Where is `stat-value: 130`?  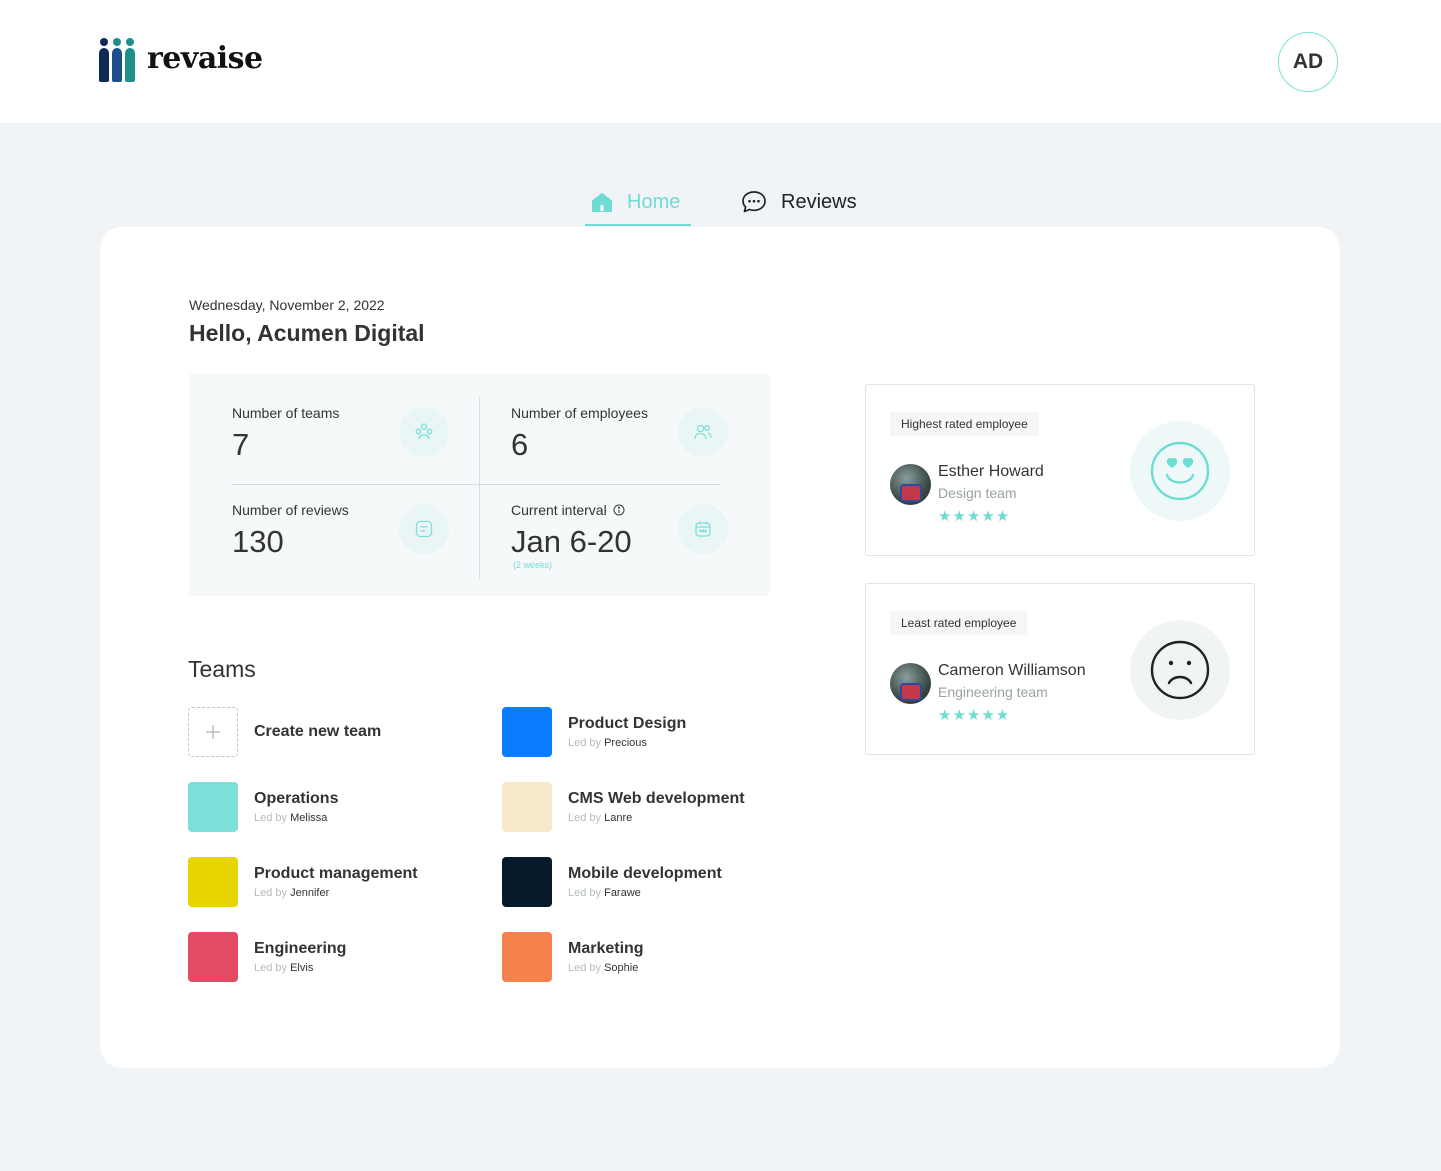
stat-value: 130 is located at coordinates (258, 541).